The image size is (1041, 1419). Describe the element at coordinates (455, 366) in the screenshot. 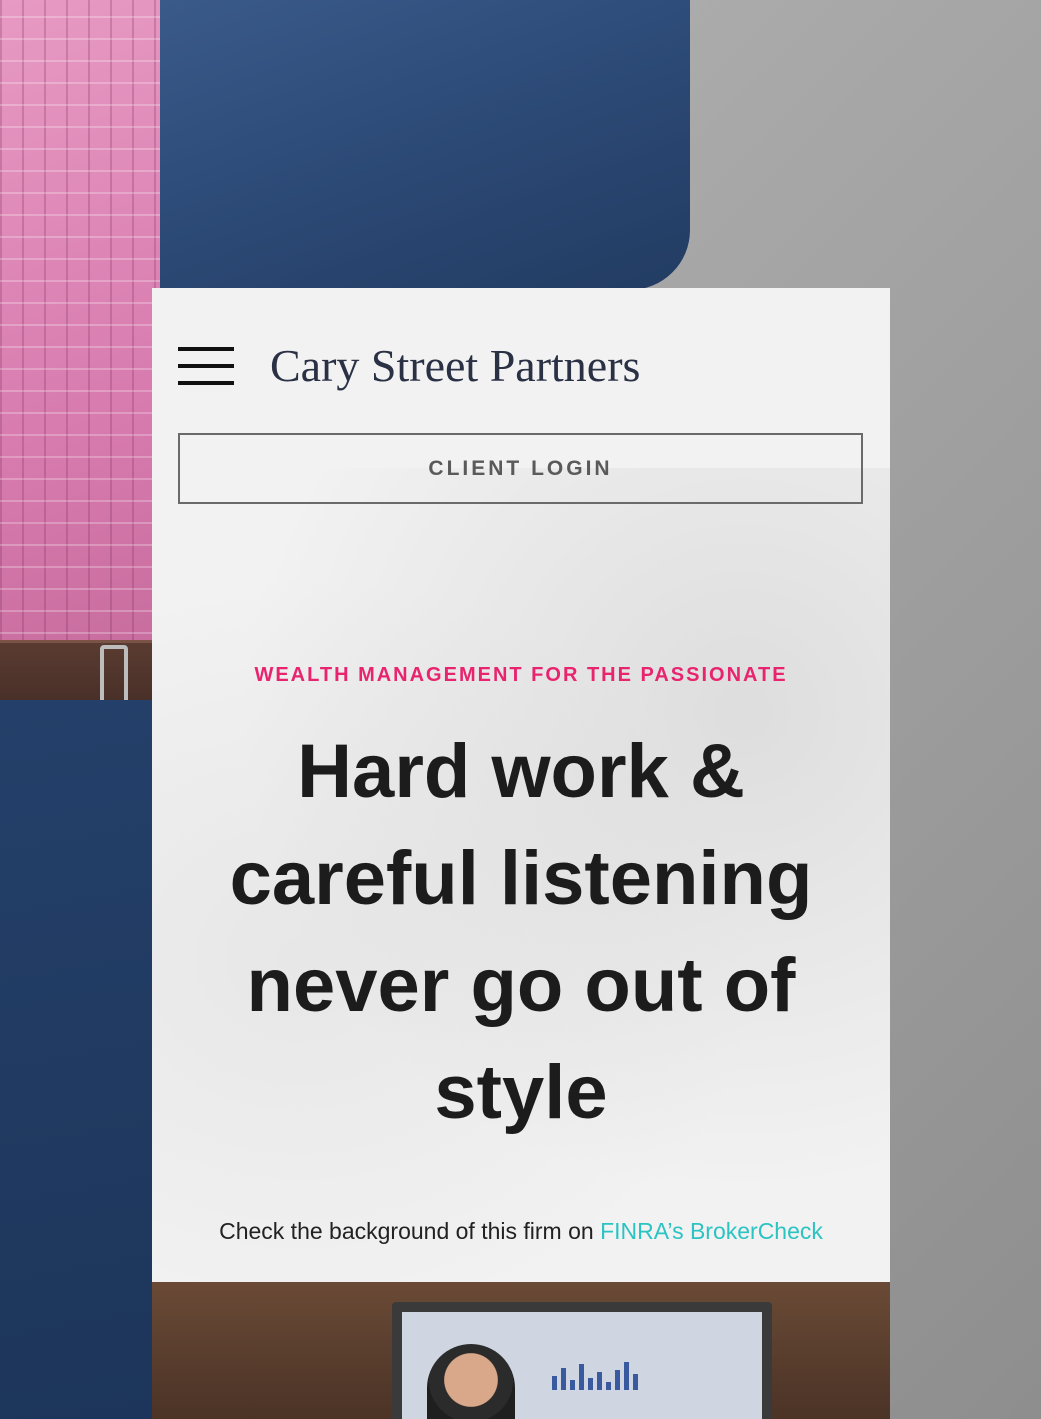

I see `brand-logo: Cary Street Partners` at that location.